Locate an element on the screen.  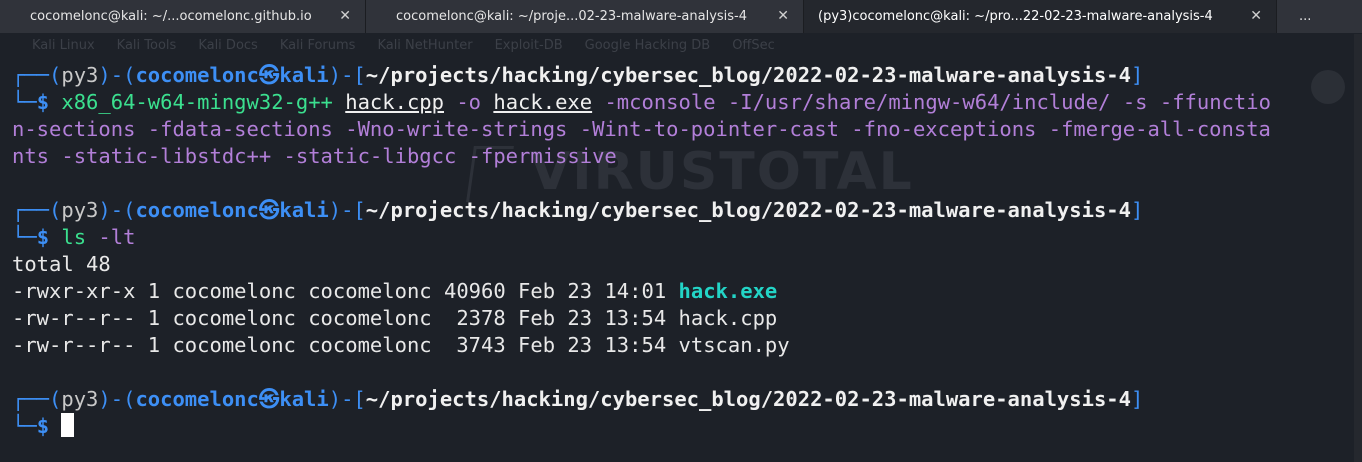
background-bookmark: Kali Docs is located at coordinates (228, 45).